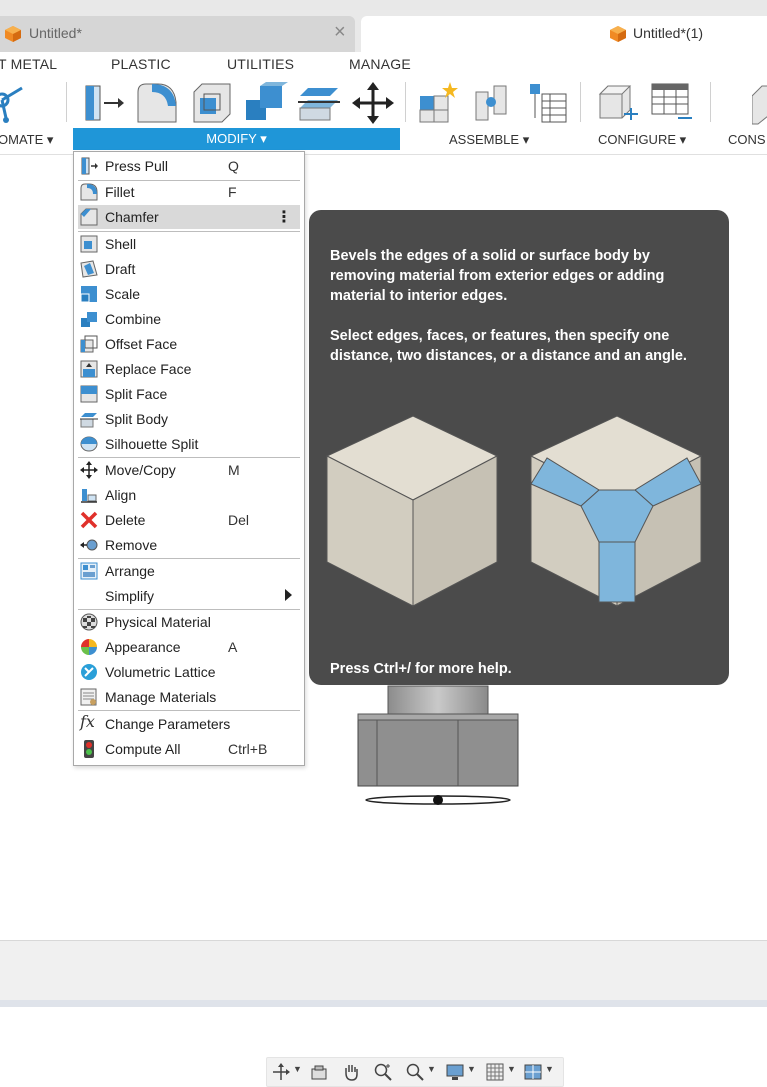 This screenshot has height=1087, width=767. What do you see at coordinates (319, 104) in the screenshot?
I see `split-body-tool-icon` at bounding box center [319, 104].